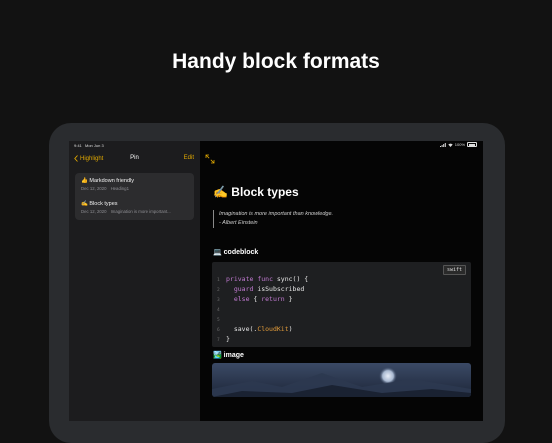 The width and height of the screenshot is (552, 443). What do you see at coordinates (189, 158) in the screenshot?
I see `edit-button: Edit` at bounding box center [189, 158].